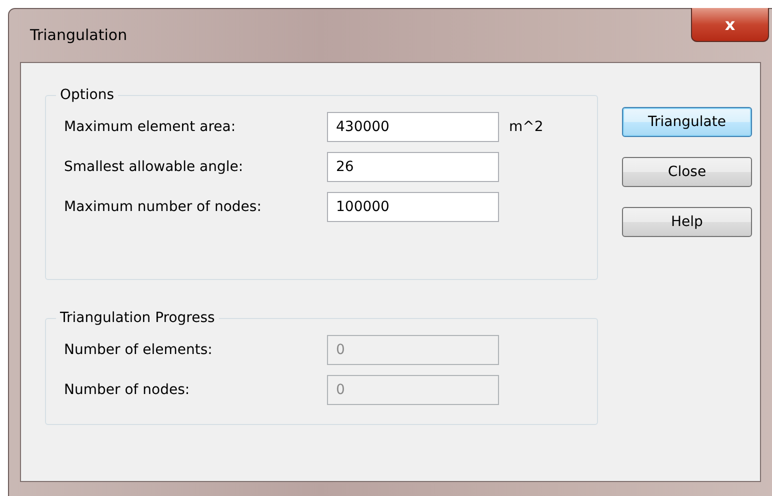 The width and height of the screenshot is (772, 496). Describe the element at coordinates (687, 172) in the screenshot. I see `dialog-button: Close` at that location.